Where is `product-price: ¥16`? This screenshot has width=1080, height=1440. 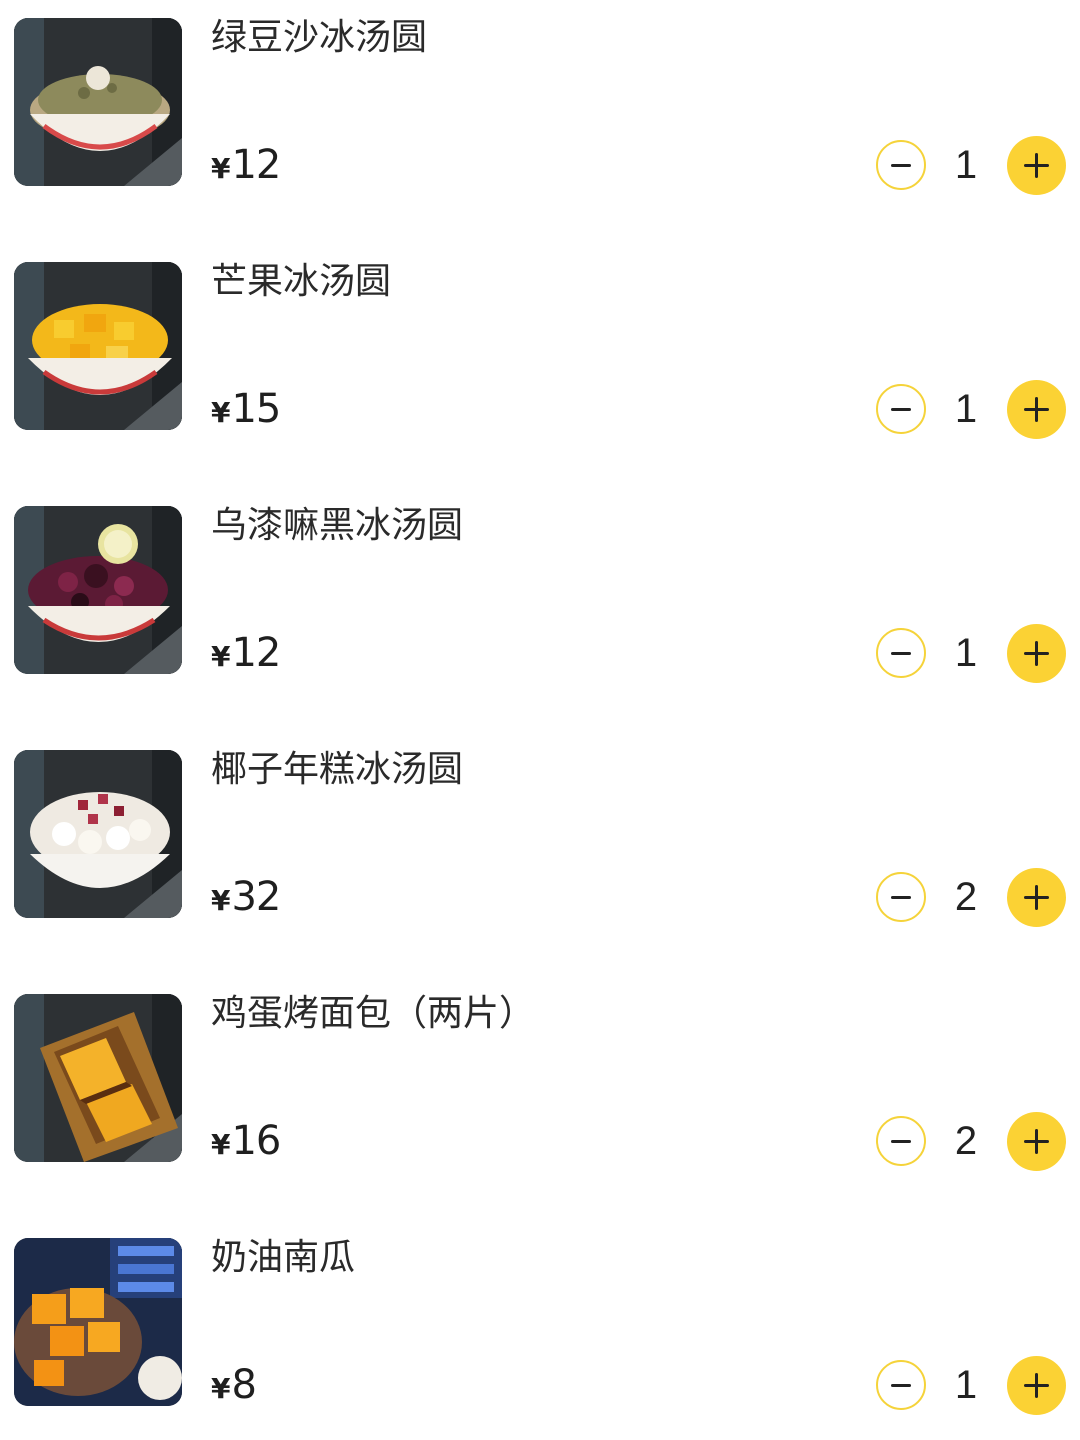 product-price: ¥16 is located at coordinates (246, 1141).